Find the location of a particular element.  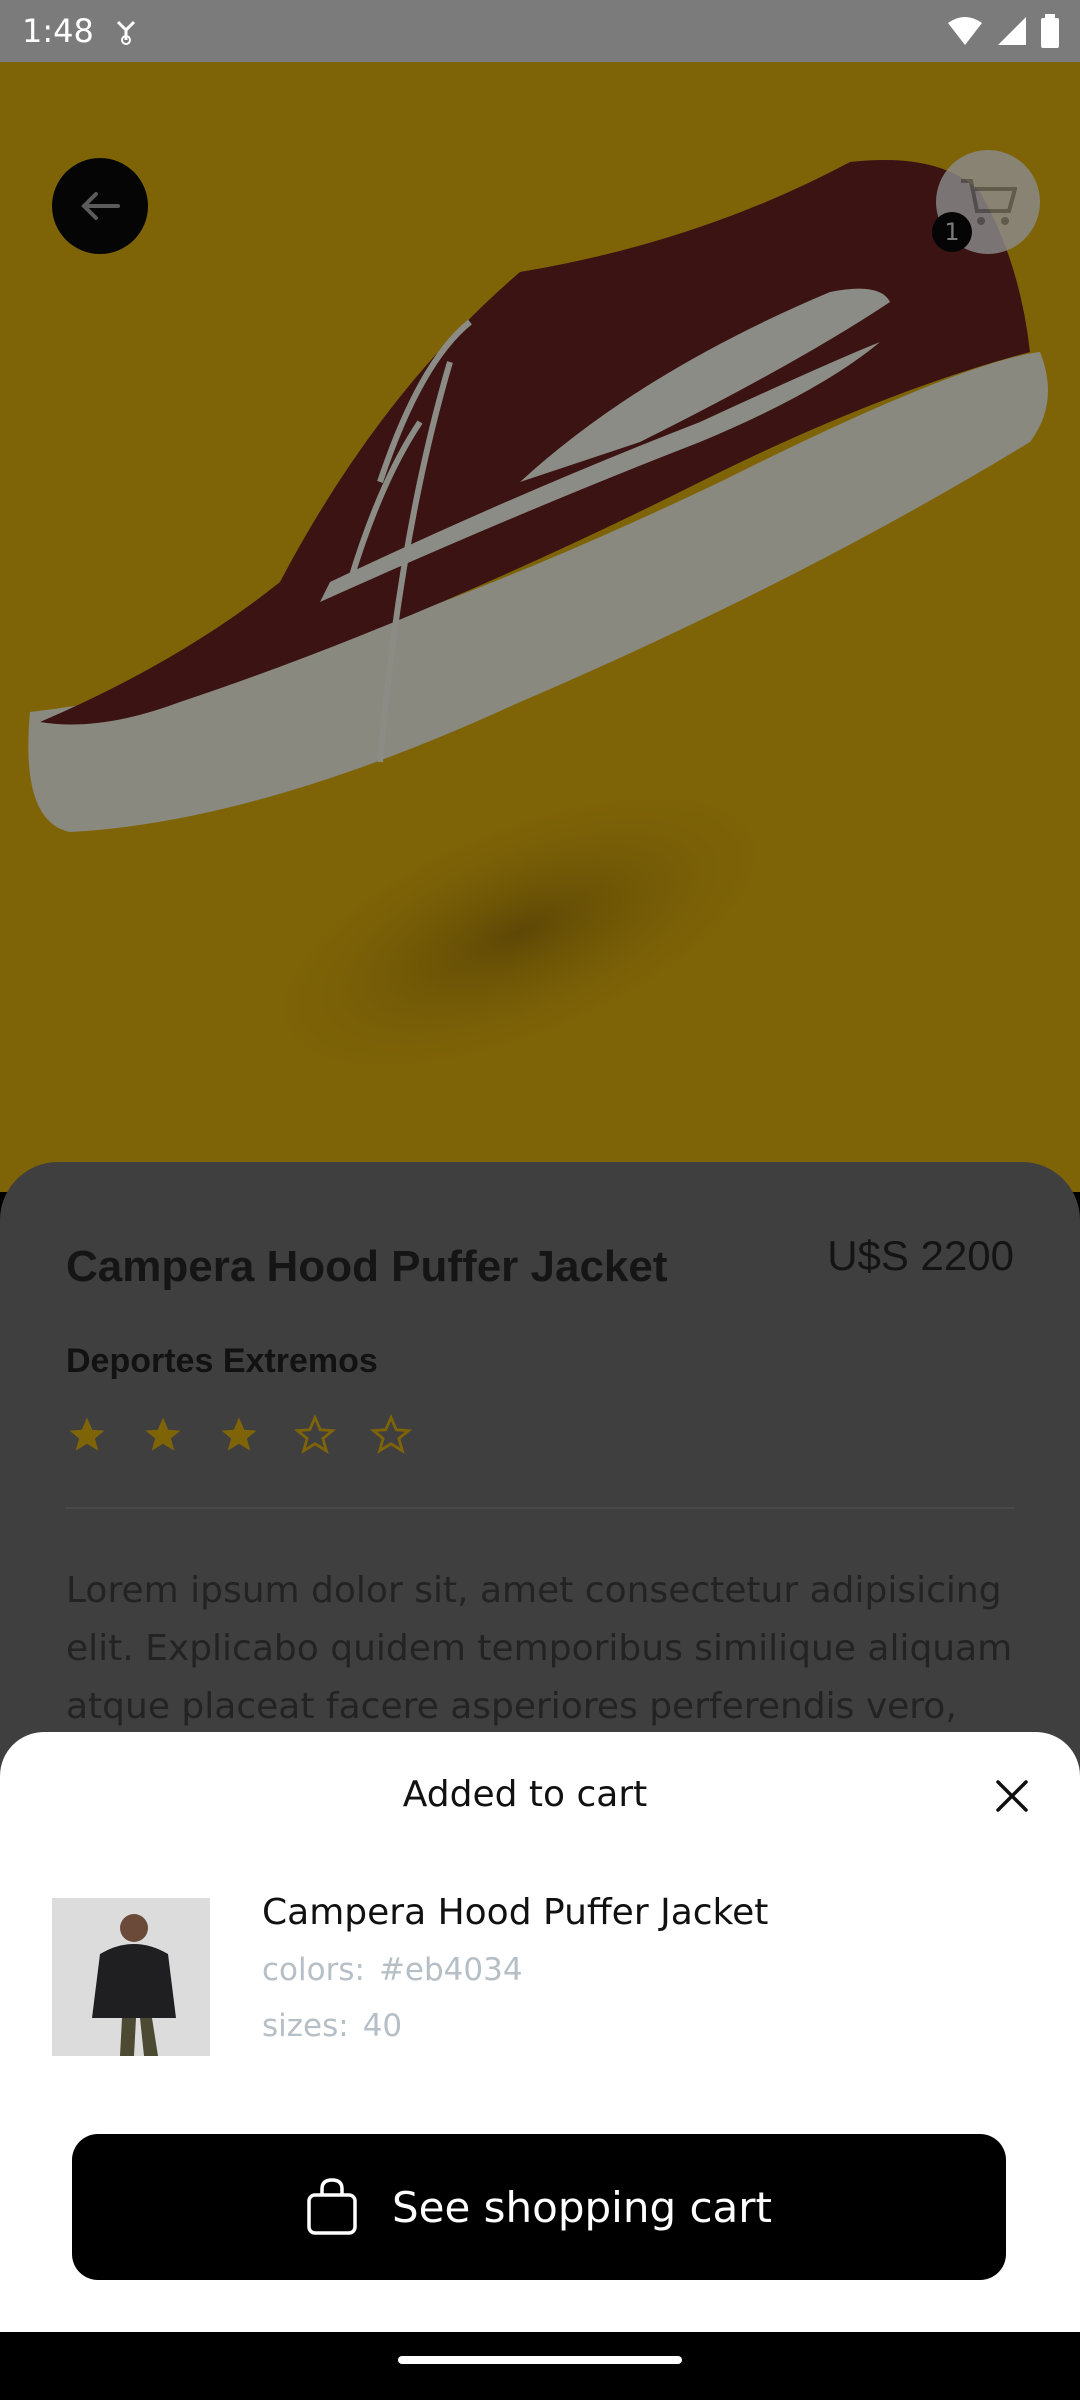

divider is located at coordinates (540, 1508).